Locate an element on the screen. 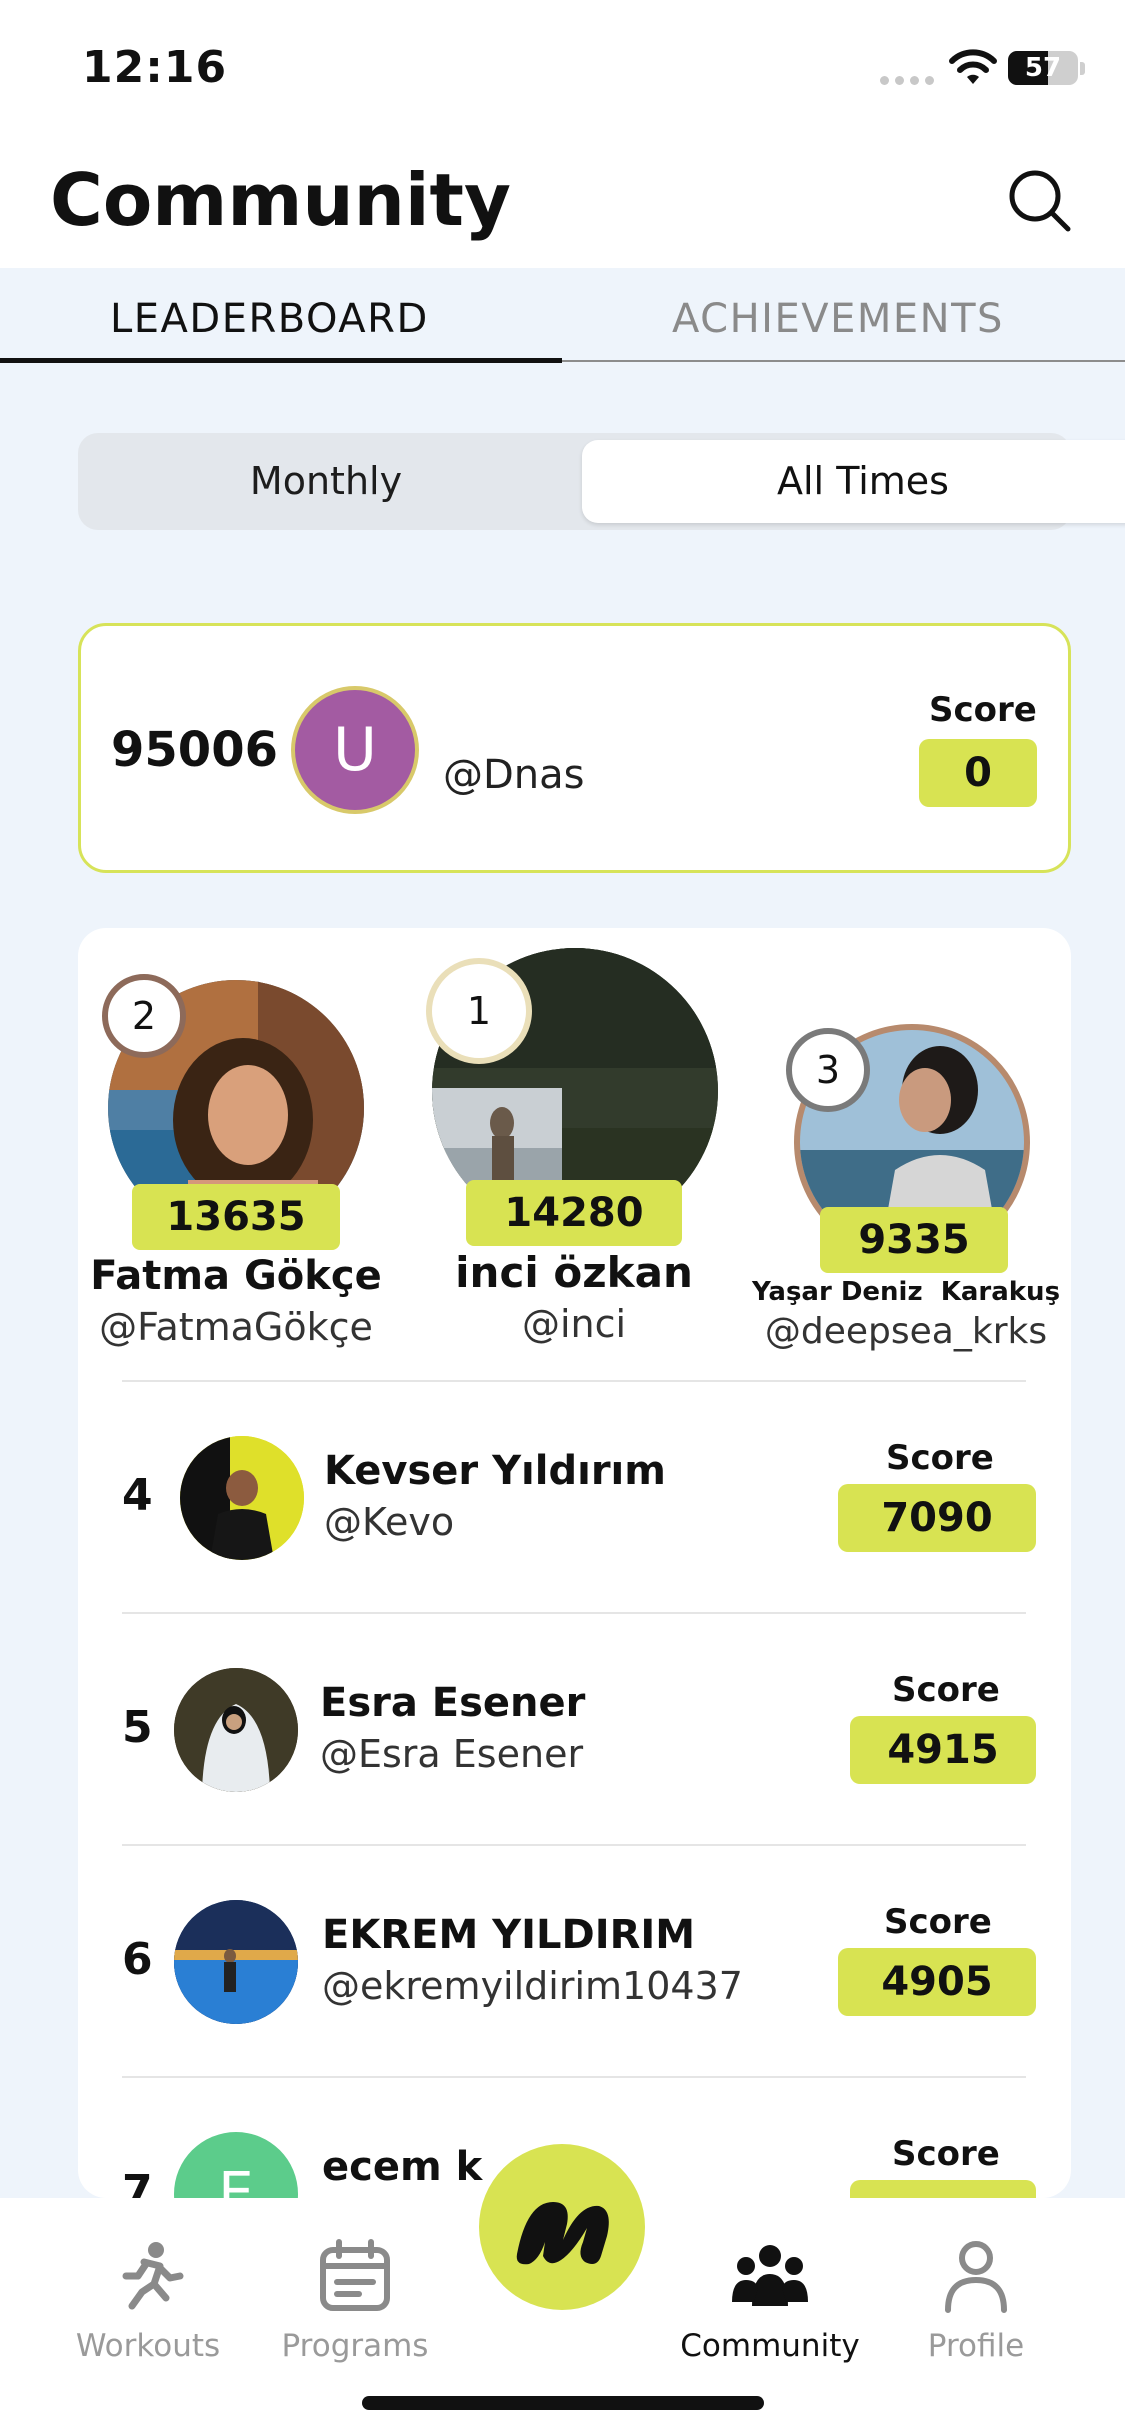 This screenshot has height=2436, width=1125. nav-profile: Profile is located at coordinates (976, 2300).